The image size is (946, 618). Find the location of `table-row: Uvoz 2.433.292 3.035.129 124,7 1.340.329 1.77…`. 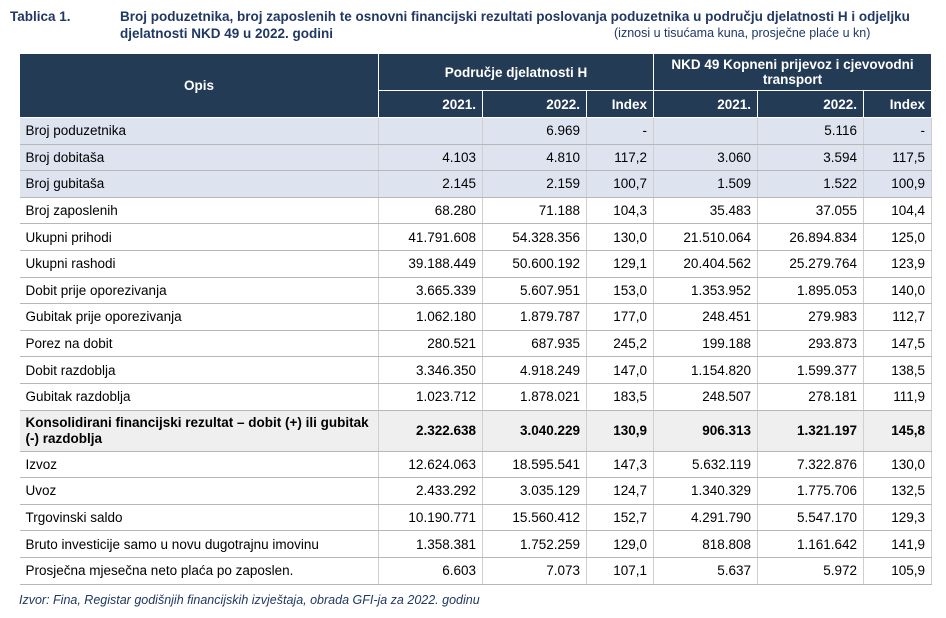

table-row: Uvoz 2.433.292 3.035.129 124,7 1.340.329 1.77… is located at coordinates (476, 491).